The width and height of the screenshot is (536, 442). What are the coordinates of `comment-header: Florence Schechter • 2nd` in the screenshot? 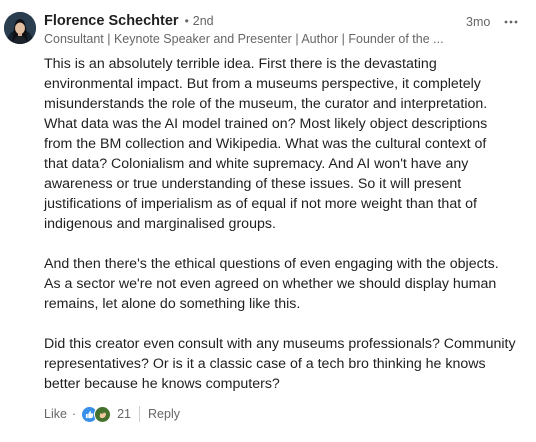 It's located at (129, 23).